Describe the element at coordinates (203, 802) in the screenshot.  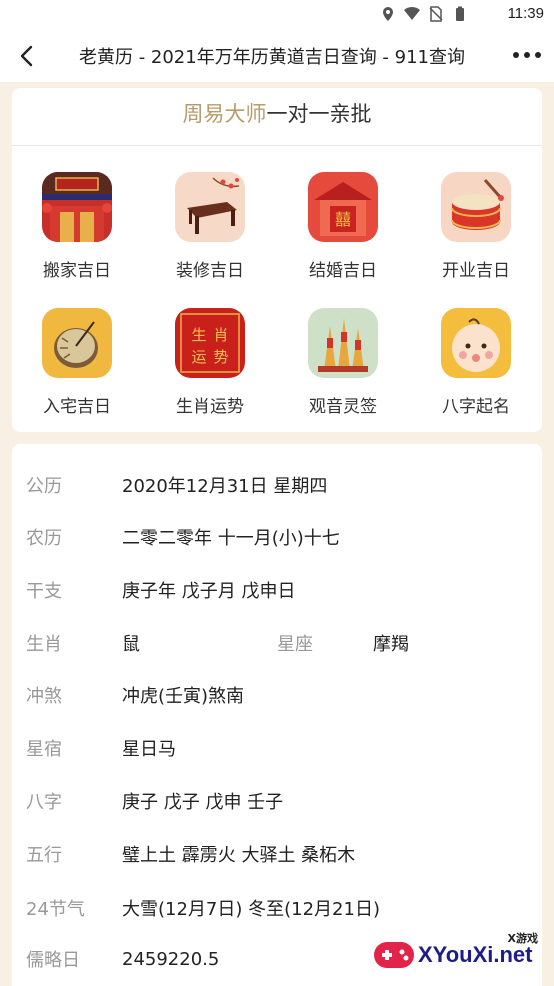
I see `info-value: 庚子 戊子 戊申 壬子` at that location.